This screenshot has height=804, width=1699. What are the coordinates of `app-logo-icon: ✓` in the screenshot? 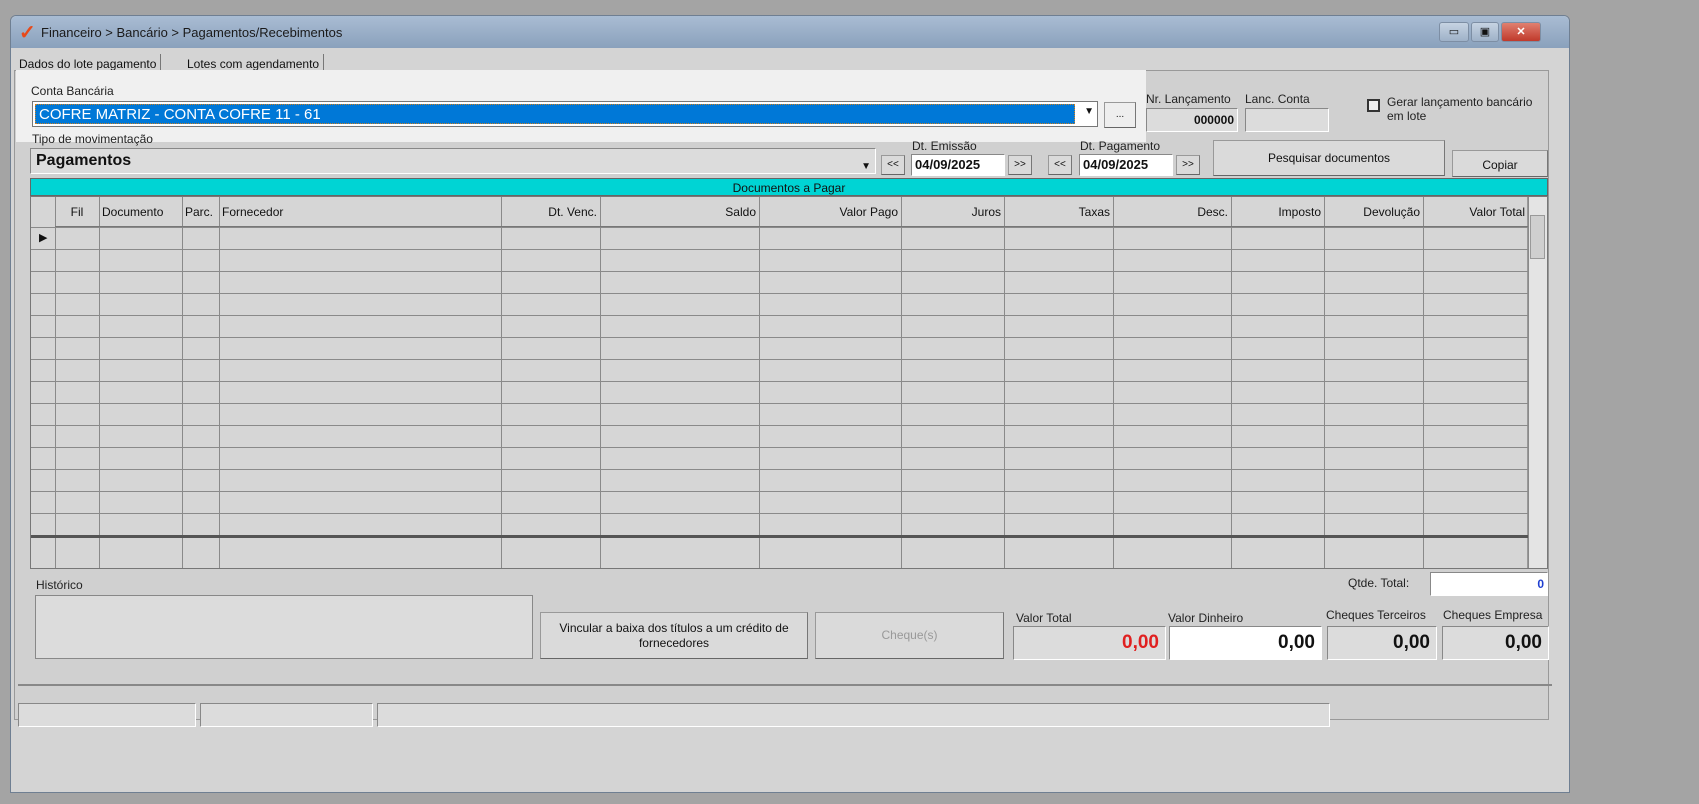 It's located at (27, 33).